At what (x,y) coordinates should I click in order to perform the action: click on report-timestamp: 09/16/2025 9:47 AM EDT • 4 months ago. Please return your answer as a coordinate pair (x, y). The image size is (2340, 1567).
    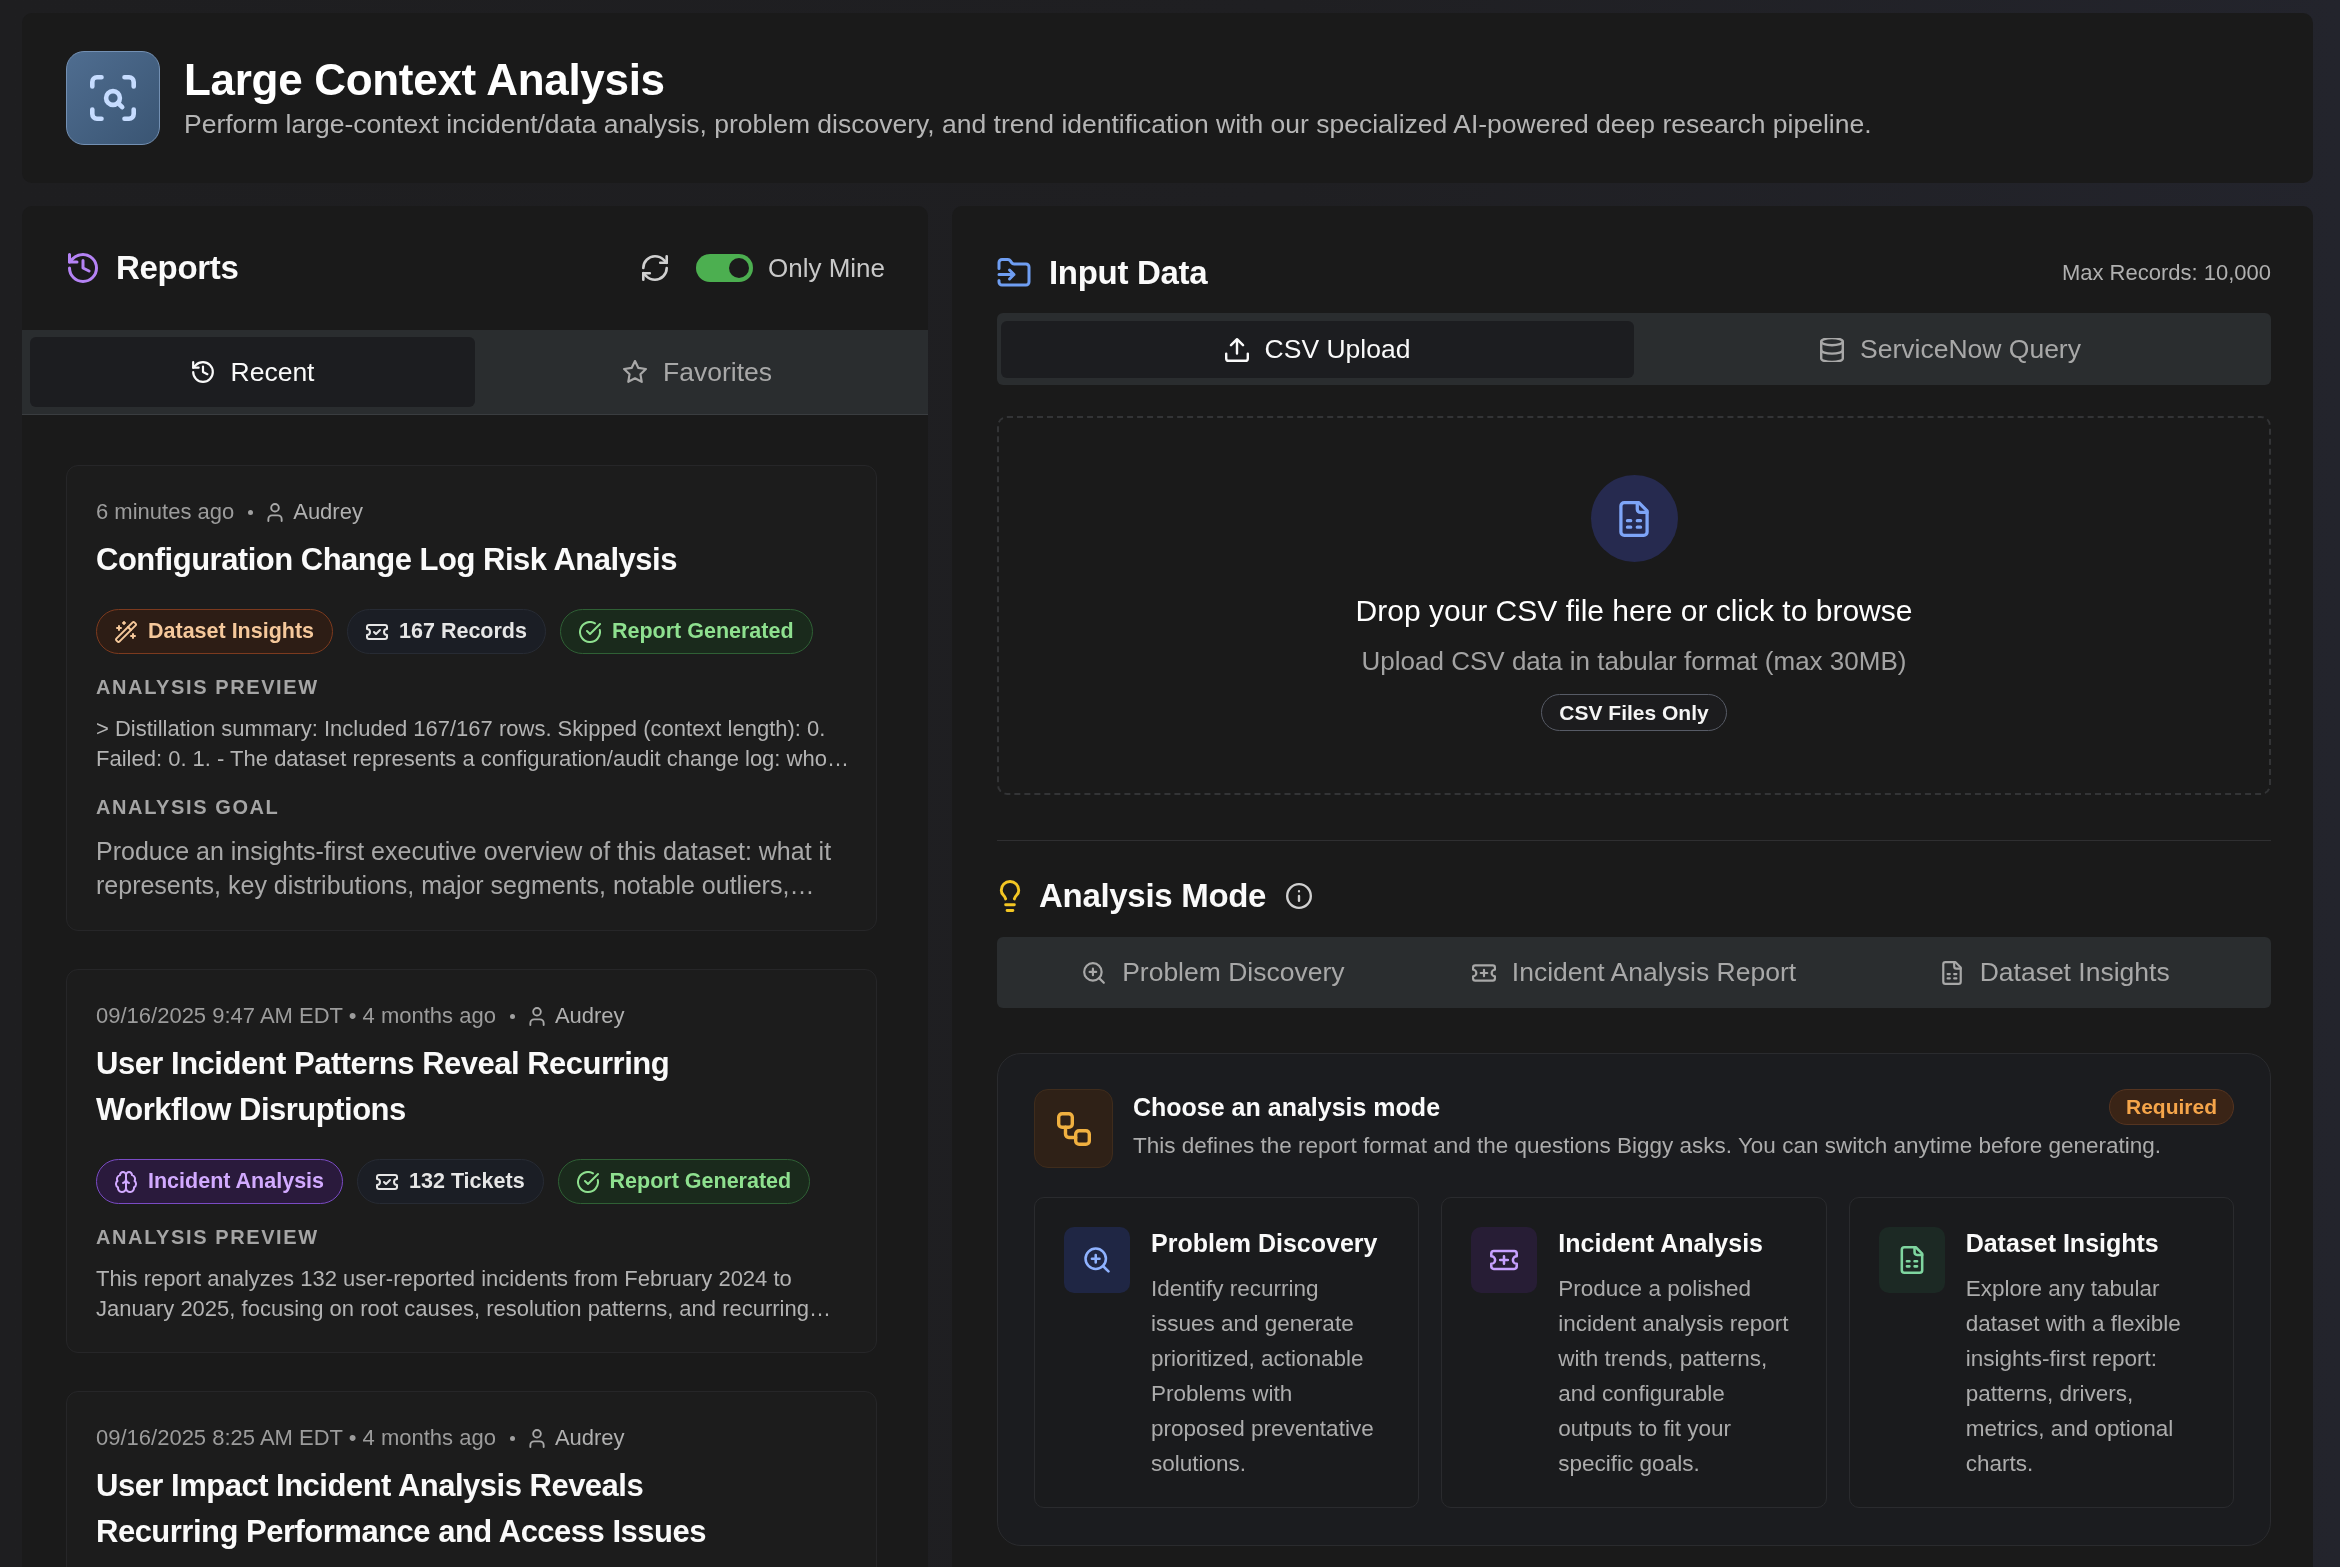
    Looking at the image, I should click on (296, 1016).